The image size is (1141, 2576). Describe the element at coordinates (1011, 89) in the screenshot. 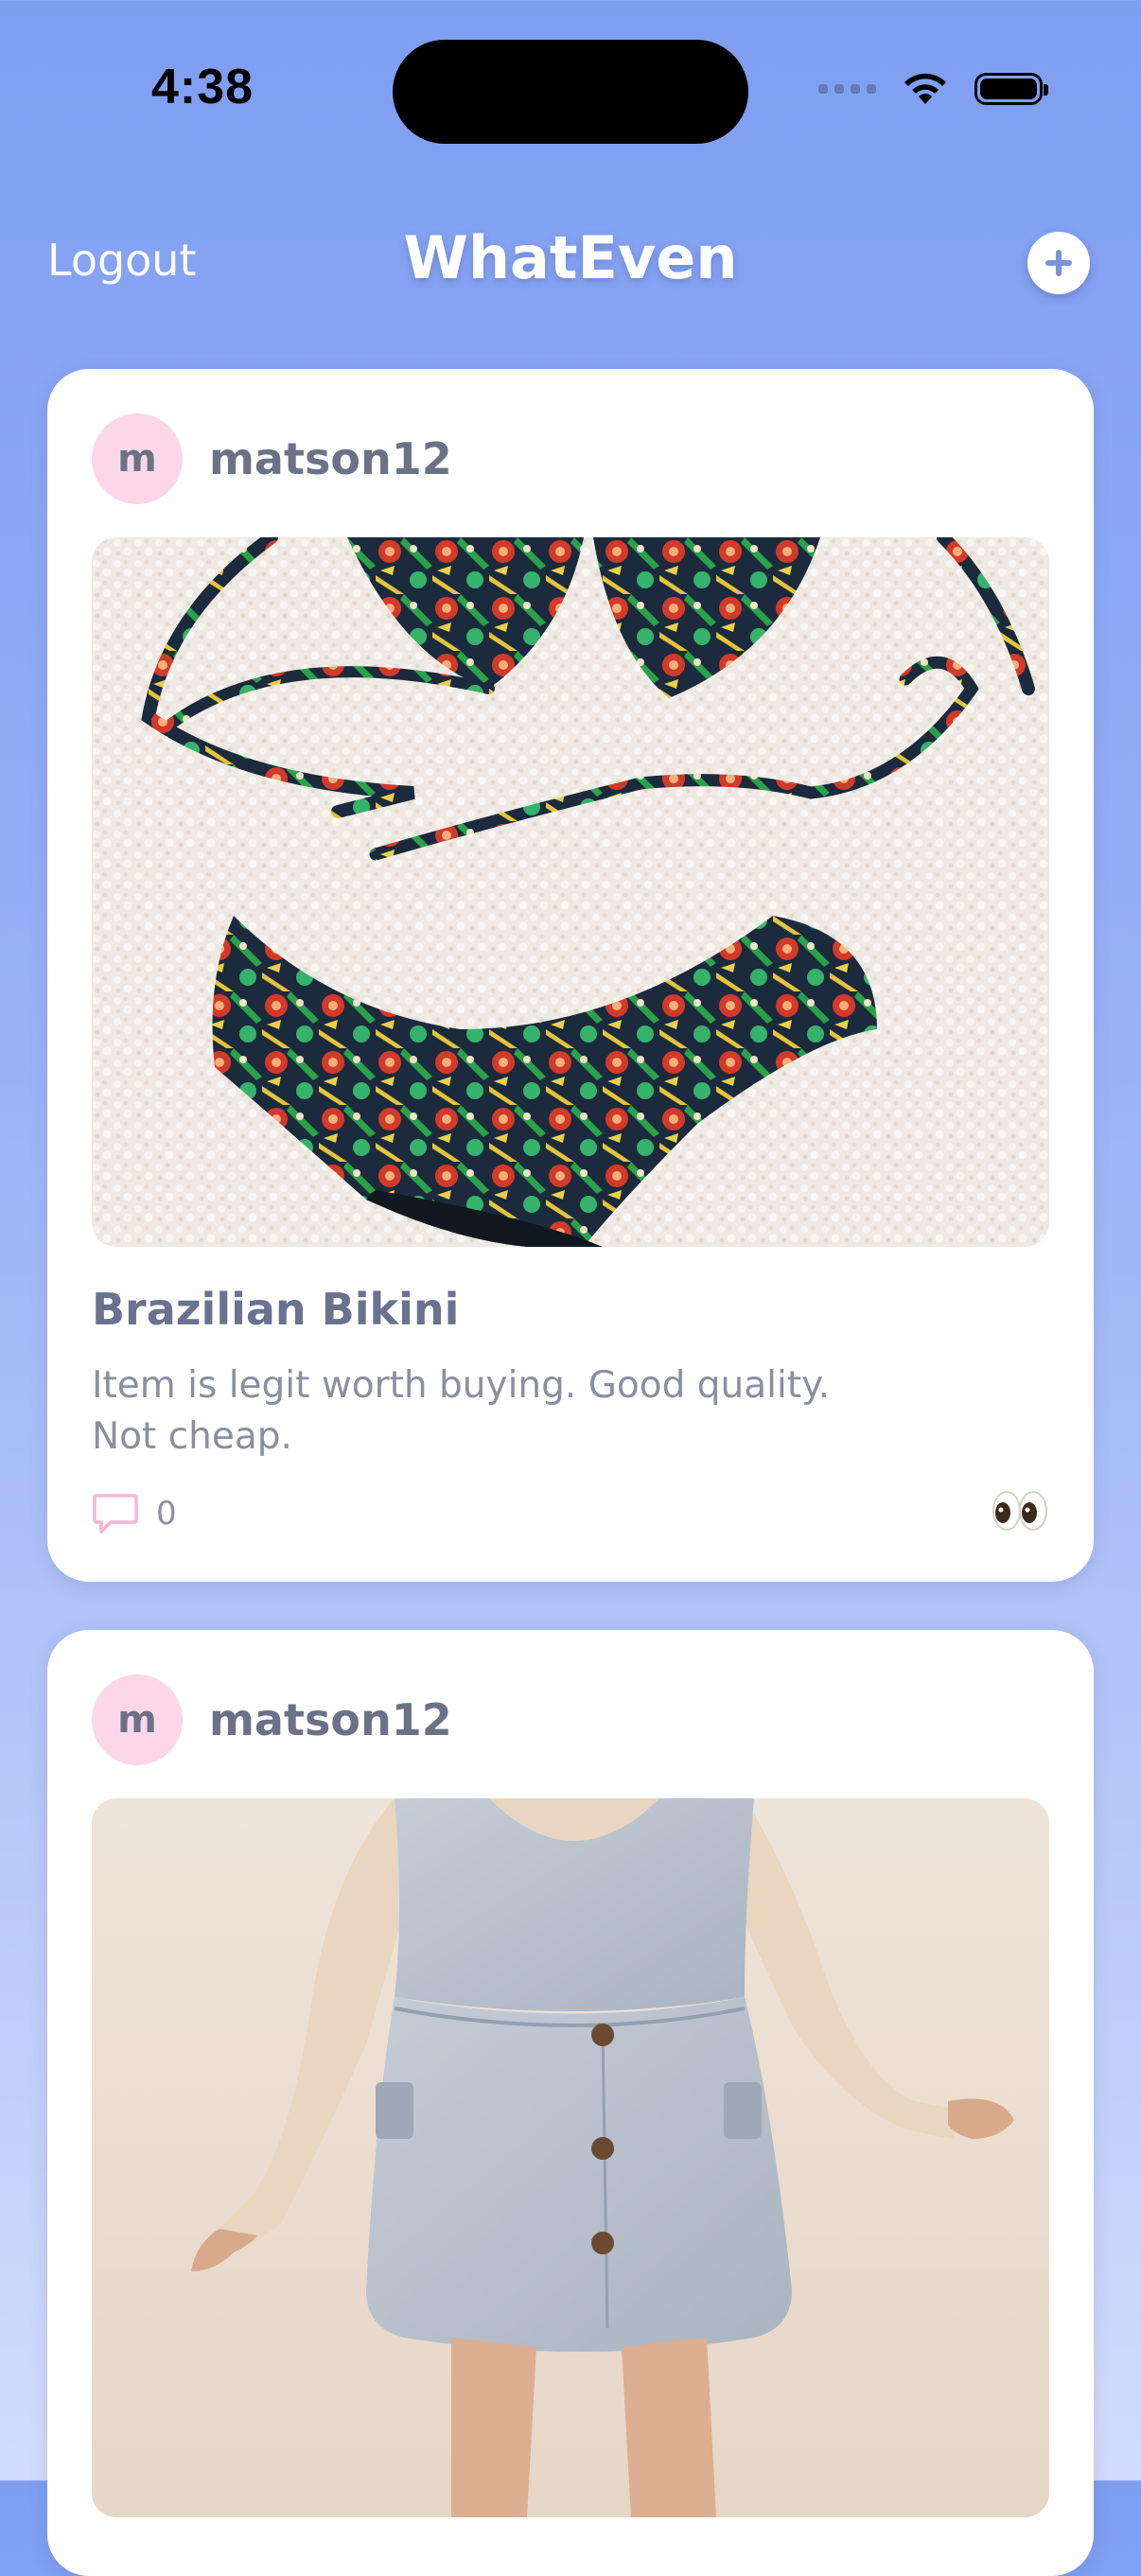

I see `battery-icon` at that location.